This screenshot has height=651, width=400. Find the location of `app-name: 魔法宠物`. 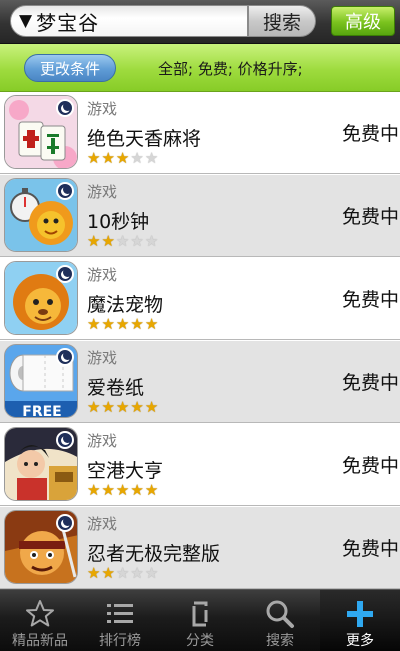

app-name: 魔法宠物 is located at coordinates (125, 303).